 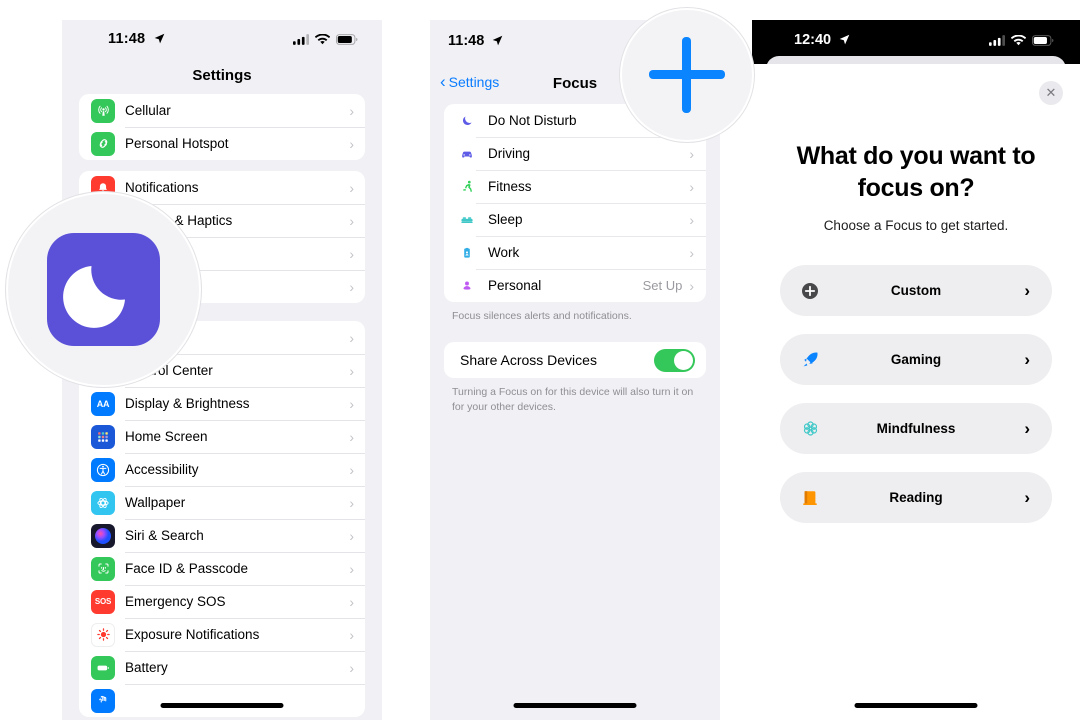 I want to click on sidebar-item-label: Exposure Notifications, so click(x=192, y=634).